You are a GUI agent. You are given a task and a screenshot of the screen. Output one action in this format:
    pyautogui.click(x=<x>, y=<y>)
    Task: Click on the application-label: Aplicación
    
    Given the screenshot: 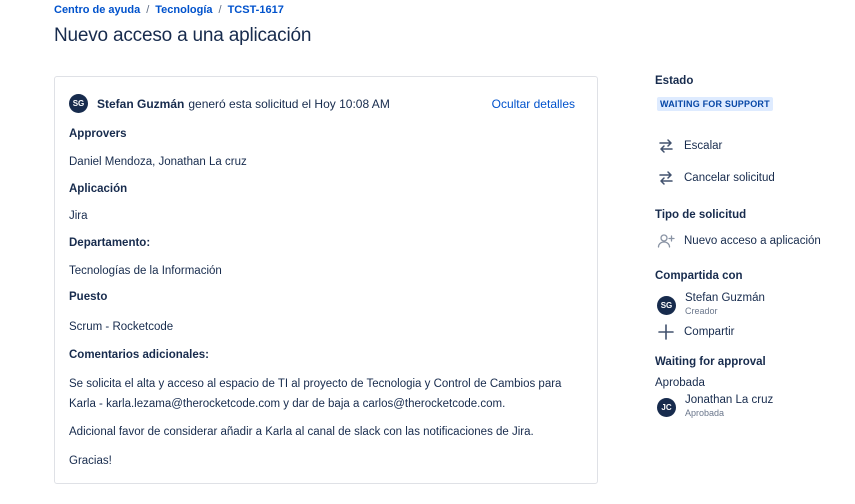 What is the action you would take?
    pyautogui.click(x=98, y=189)
    